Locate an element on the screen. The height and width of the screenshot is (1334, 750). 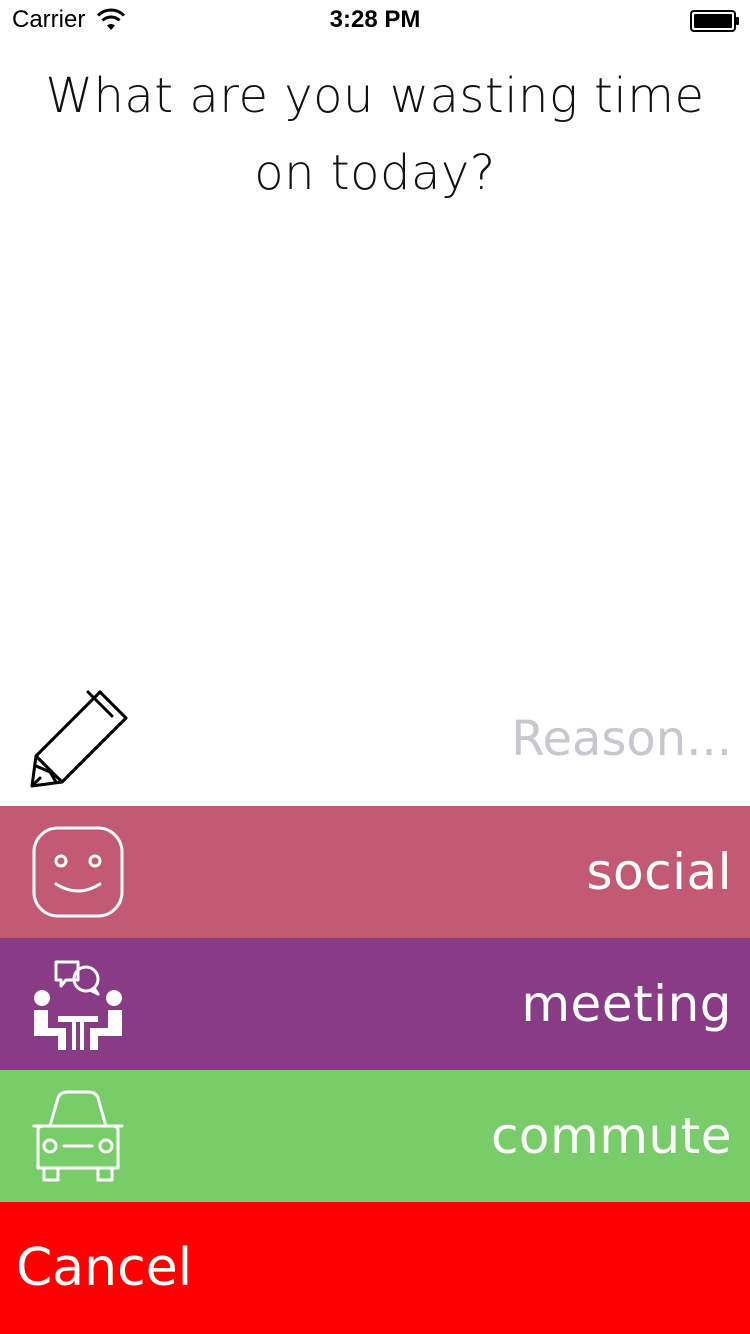
battery-icon is located at coordinates (714, 21).